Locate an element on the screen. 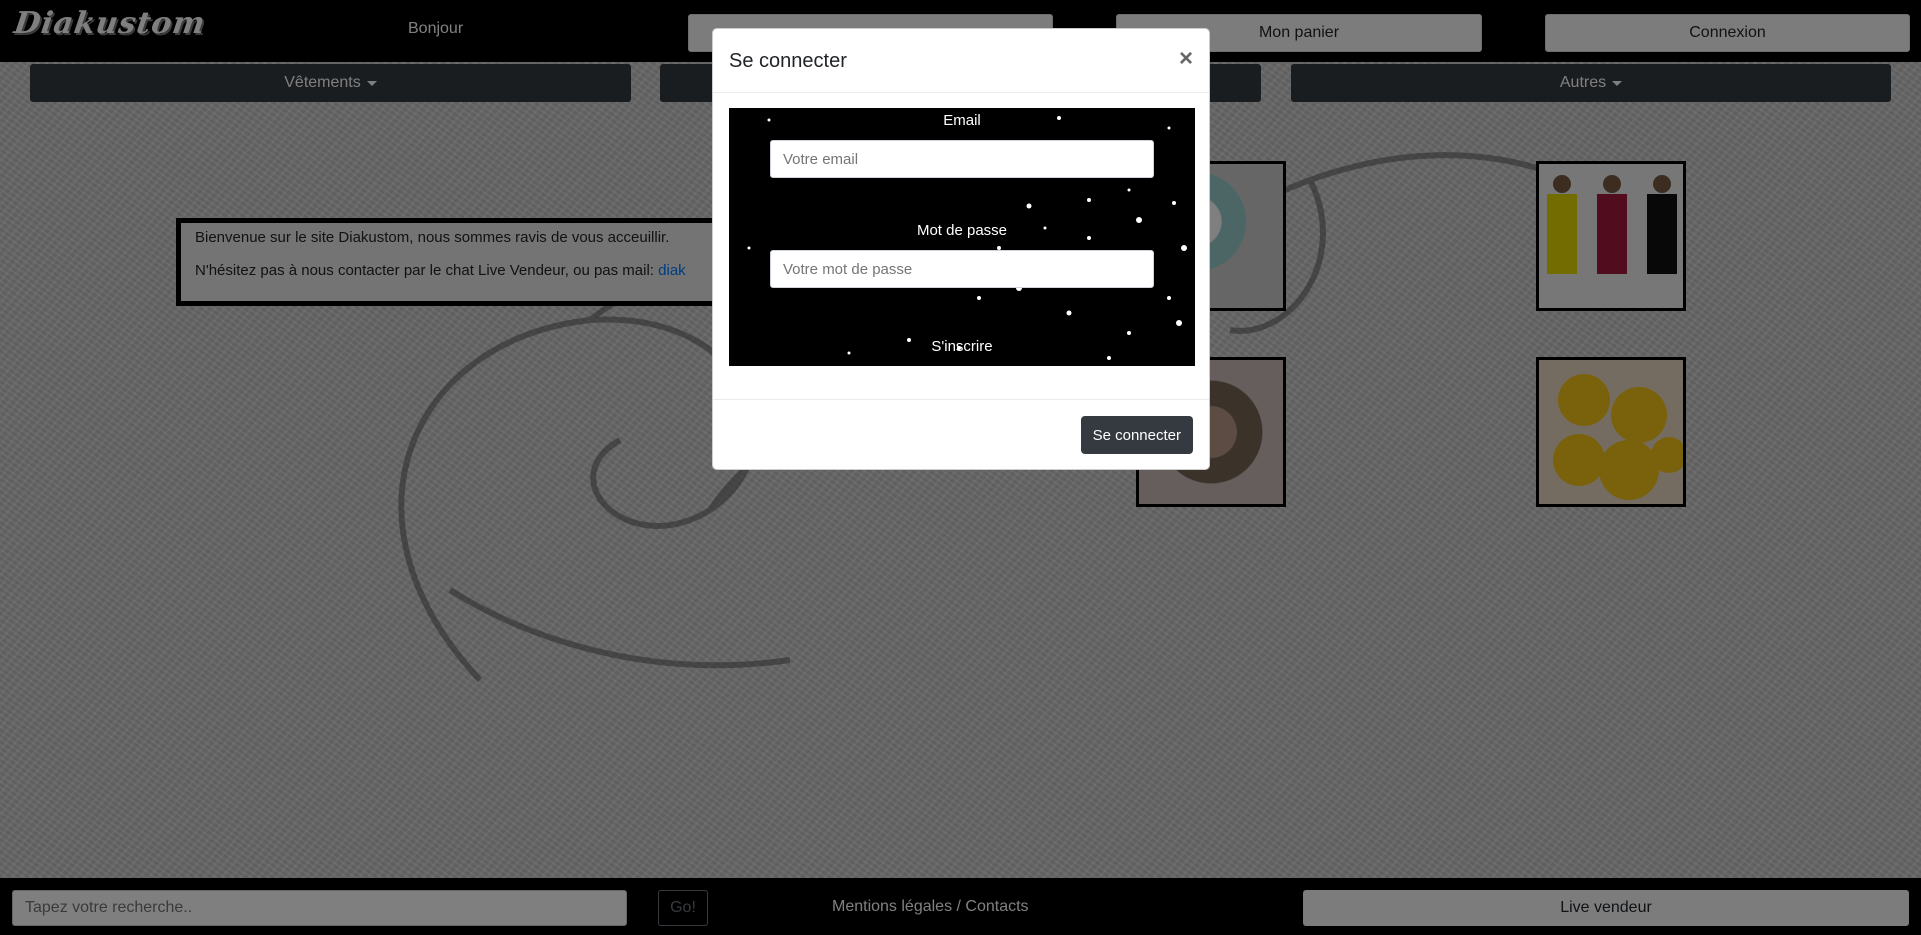 The image size is (1921, 935). email-field is located at coordinates (962, 159).